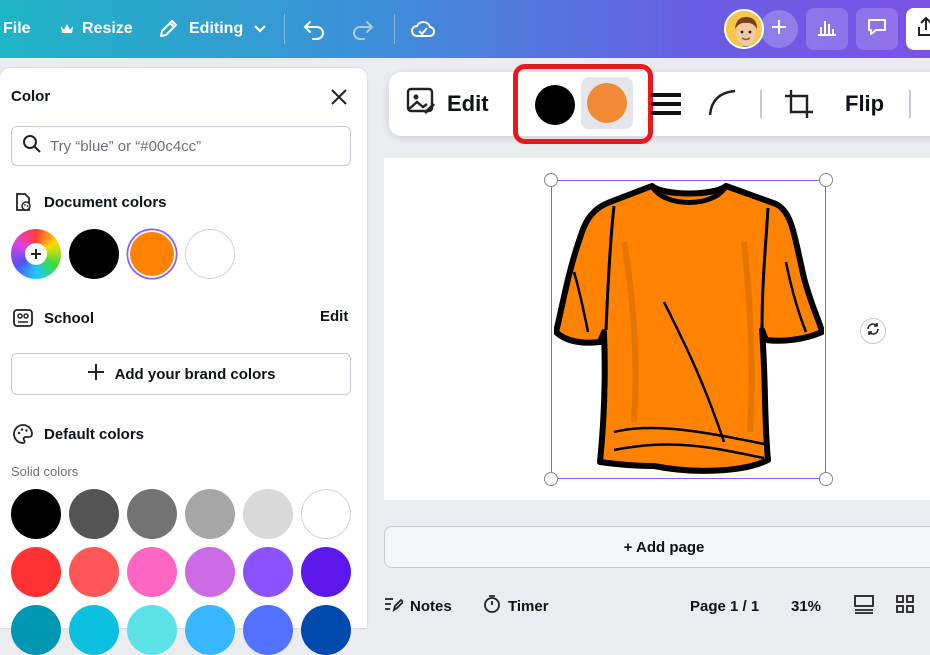 Image resolution: width=930 pixels, height=655 pixels. I want to click on page-indicator: Page 1 / 1, so click(724, 606).